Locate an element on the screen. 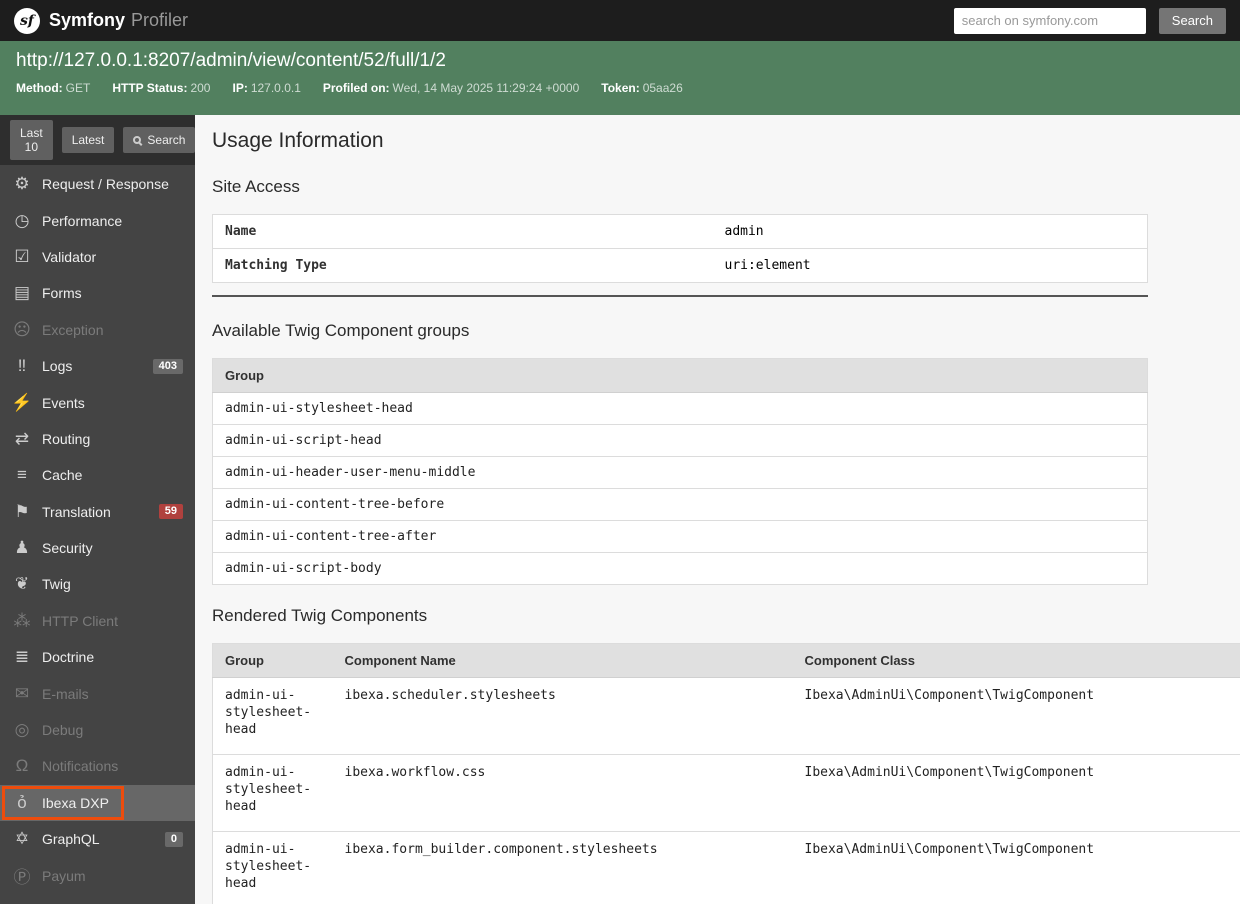 Image resolution: width=1240 pixels, height=904 pixels. sidebar-item-label: Exception is located at coordinates (73, 329).